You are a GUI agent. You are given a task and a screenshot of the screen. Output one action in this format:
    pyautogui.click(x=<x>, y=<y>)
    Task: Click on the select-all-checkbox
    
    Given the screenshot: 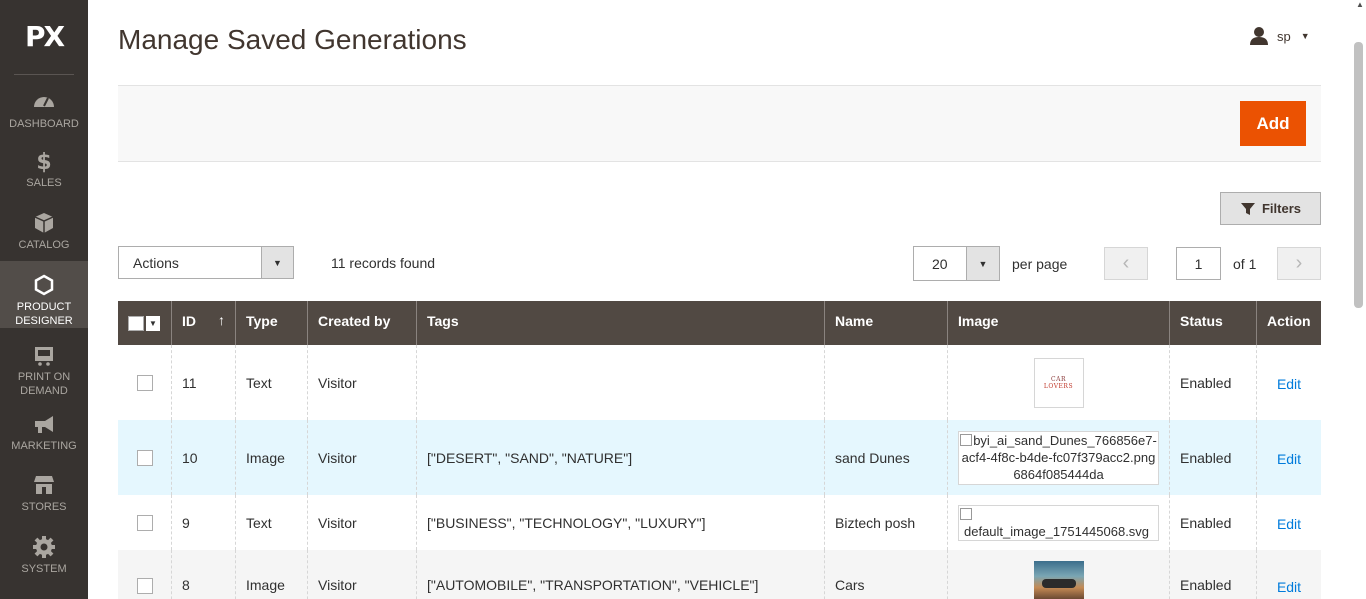 What is the action you would take?
    pyautogui.click(x=136, y=323)
    